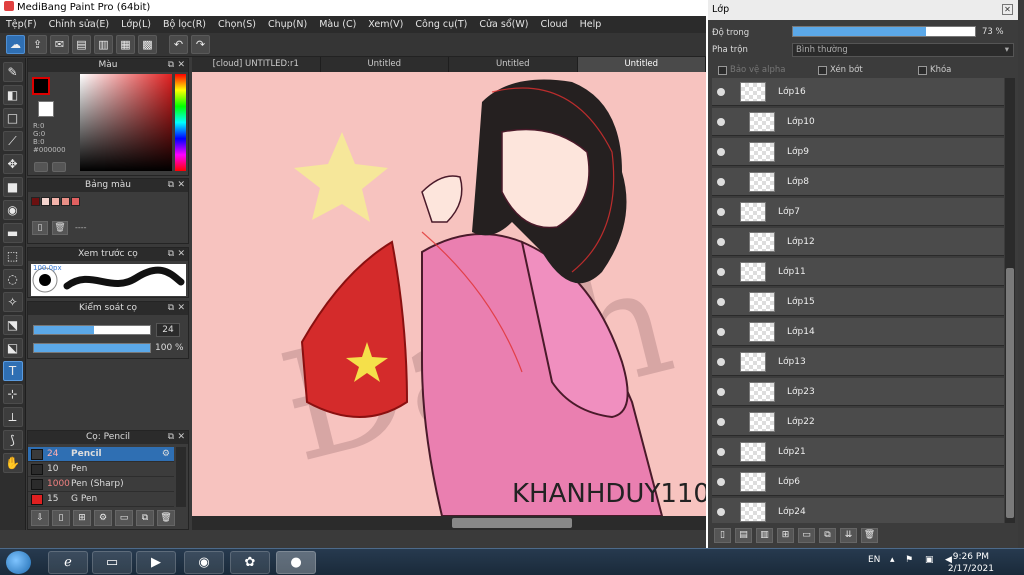 The width and height of the screenshot is (1024, 575). I want to click on layer-row: Lớp15, so click(858, 302).